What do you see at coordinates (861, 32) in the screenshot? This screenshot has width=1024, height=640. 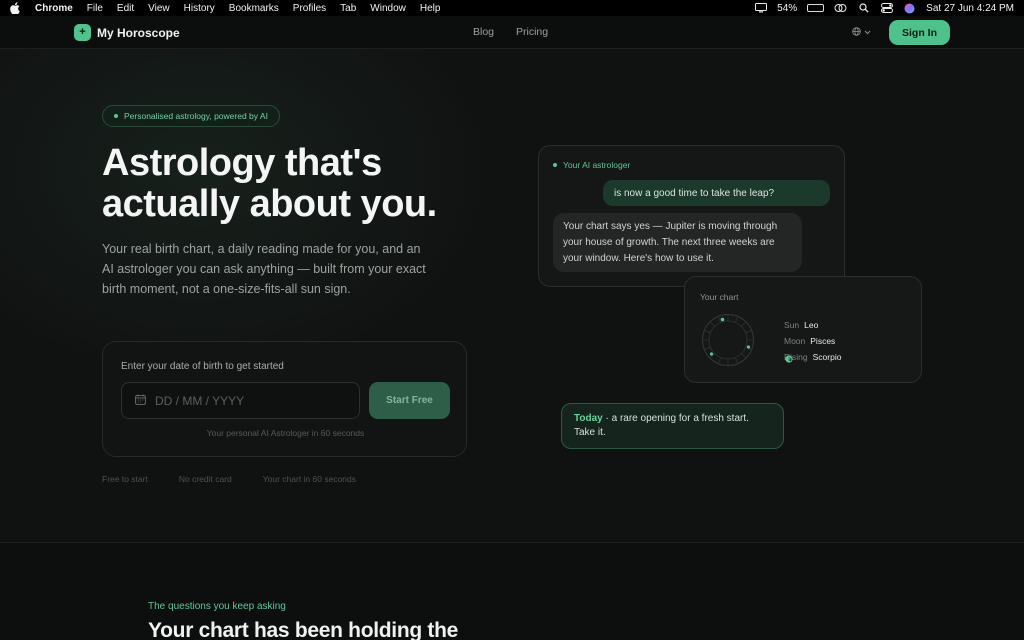 I see `language-selector` at bounding box center [861, 32].